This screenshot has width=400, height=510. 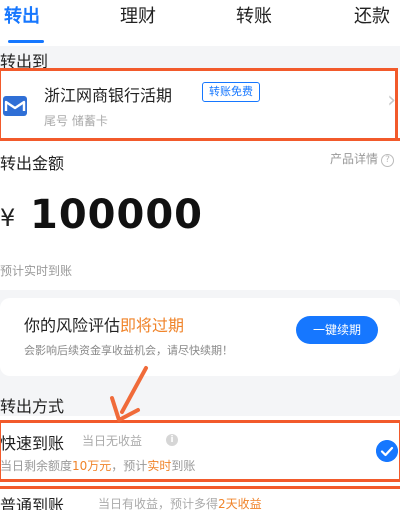 I want to click on risk-title-prefix: 你的风险评估, so click(x=72, y=325).